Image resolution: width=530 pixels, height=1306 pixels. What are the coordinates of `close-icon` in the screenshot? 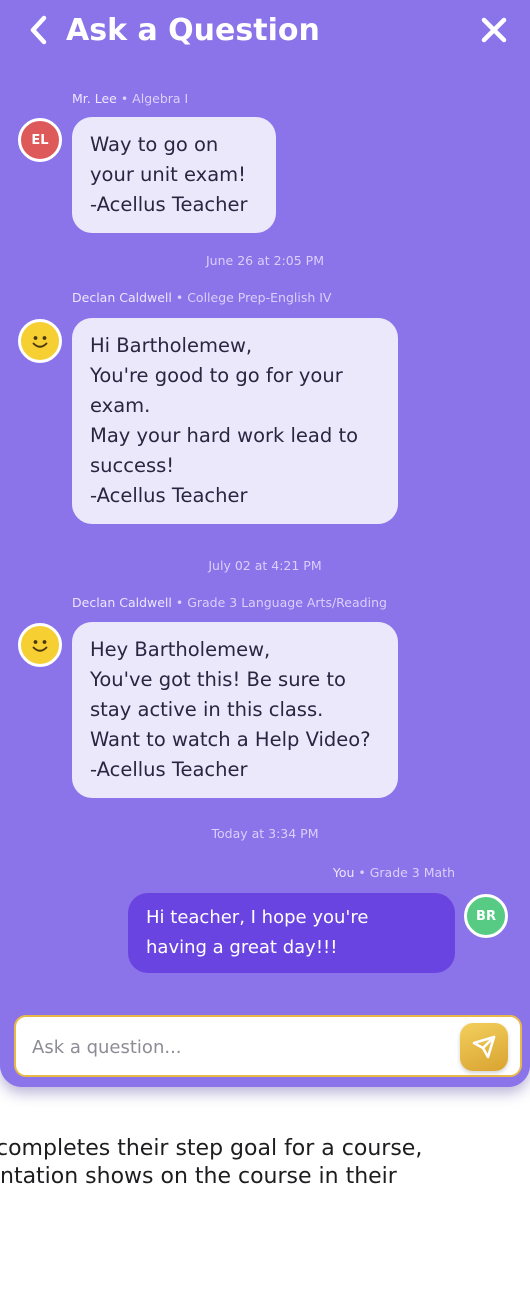 It's located at (494, 30).